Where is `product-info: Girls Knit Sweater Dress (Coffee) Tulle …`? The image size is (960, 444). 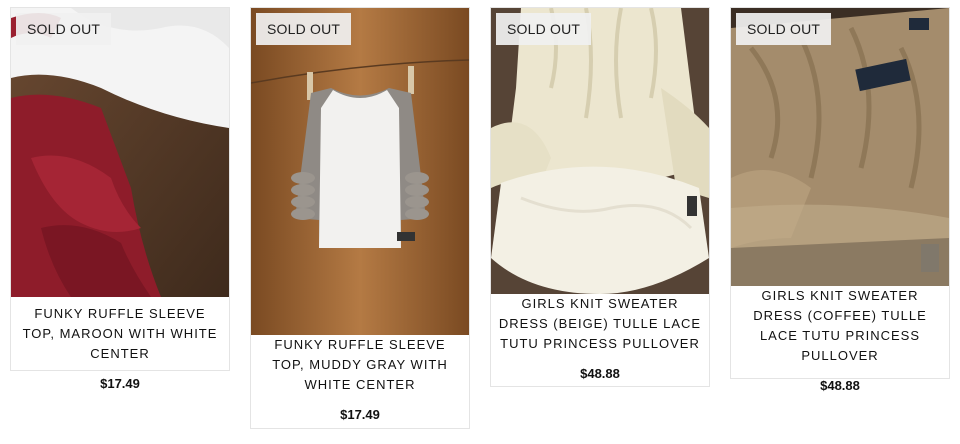 product-info: Girls Knit Sweater Dress (Coffee) Tulle … is located at coordinates (840, 339).